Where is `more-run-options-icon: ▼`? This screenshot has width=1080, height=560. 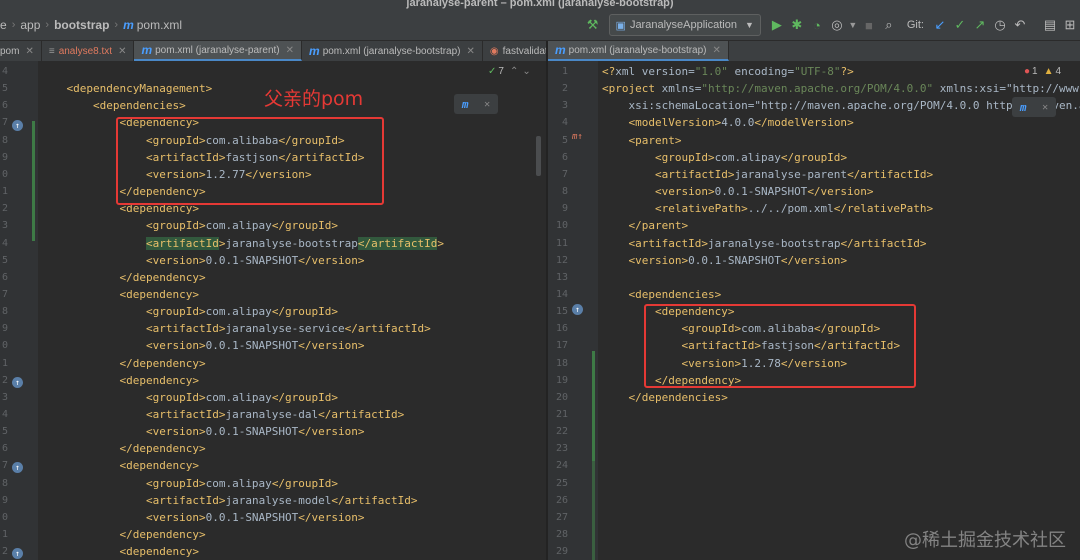
more-run-options-icon: ▼ is located at coordinates (853, 25).